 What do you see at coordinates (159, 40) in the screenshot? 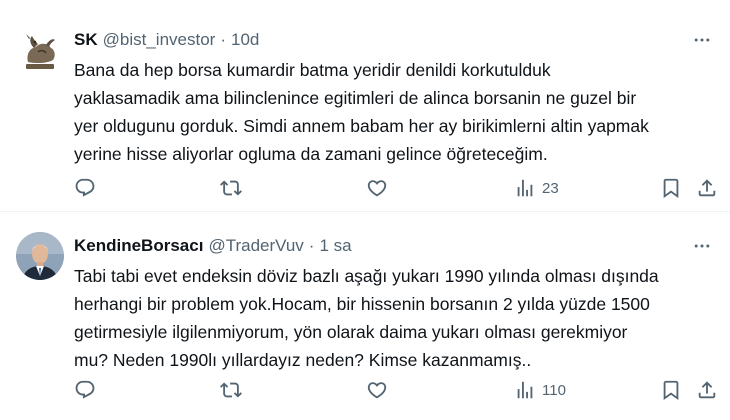
I see `user-handle: @bist_investor` at bounding box center [159, 40].